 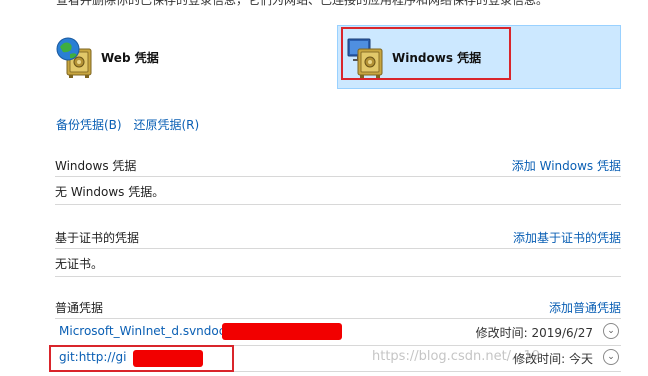 What do you see at coordinates (566, 165) in the screenshot?
I see `add-windows-credential-link: 添加 Windows 凭据` at bounding box center [566, 165].